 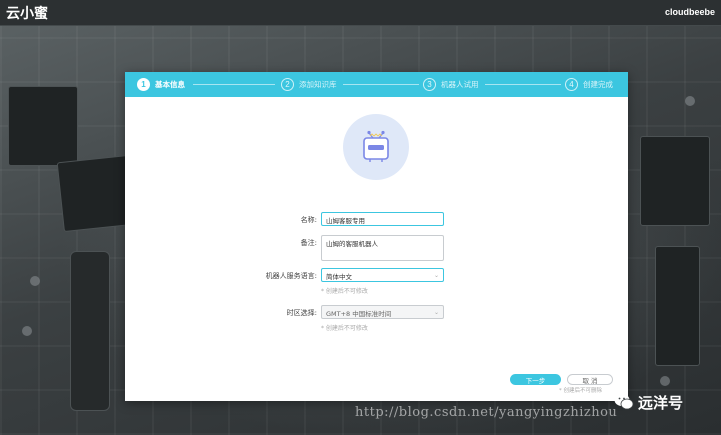 I want to click on watermark-text: 远洋号, so click(x=661, y=402).